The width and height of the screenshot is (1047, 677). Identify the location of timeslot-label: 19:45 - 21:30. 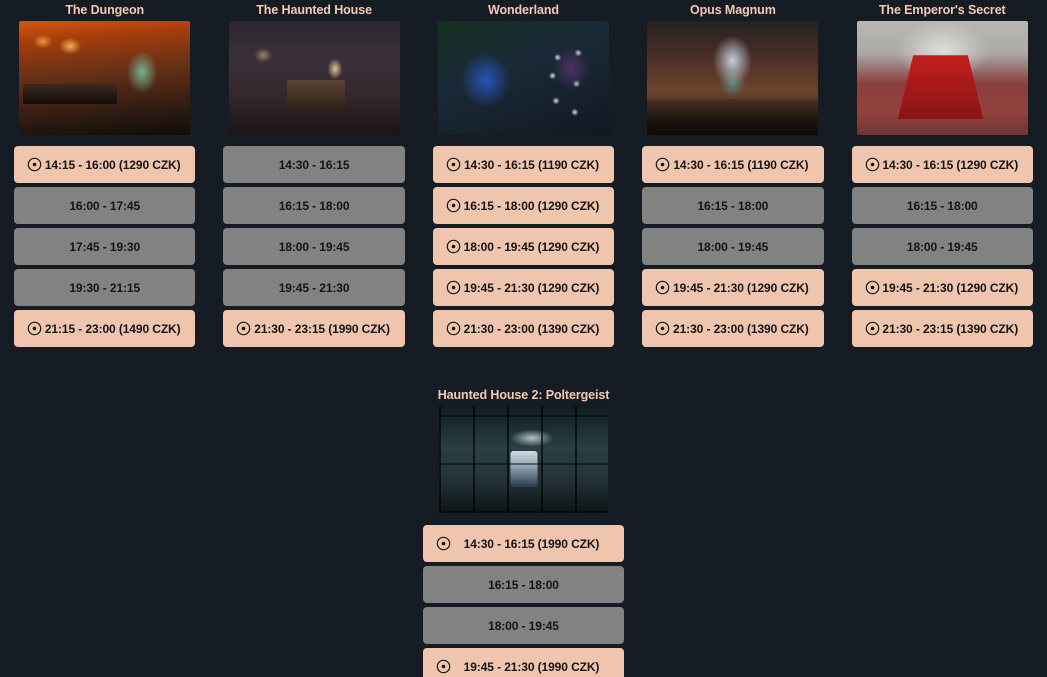
(314, 287).